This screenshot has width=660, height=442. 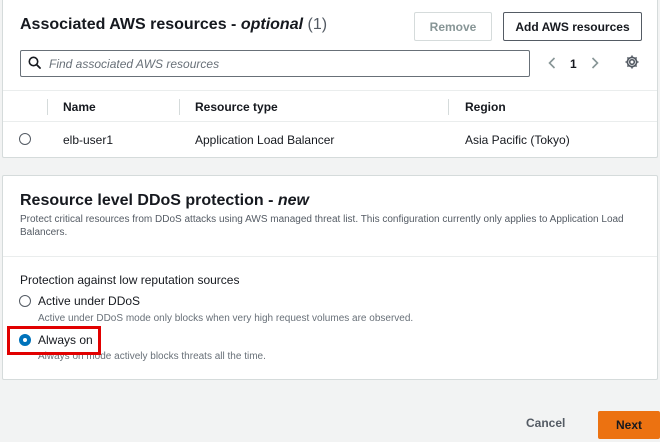 I want to click on search-icon, so click(x=34, y=64).